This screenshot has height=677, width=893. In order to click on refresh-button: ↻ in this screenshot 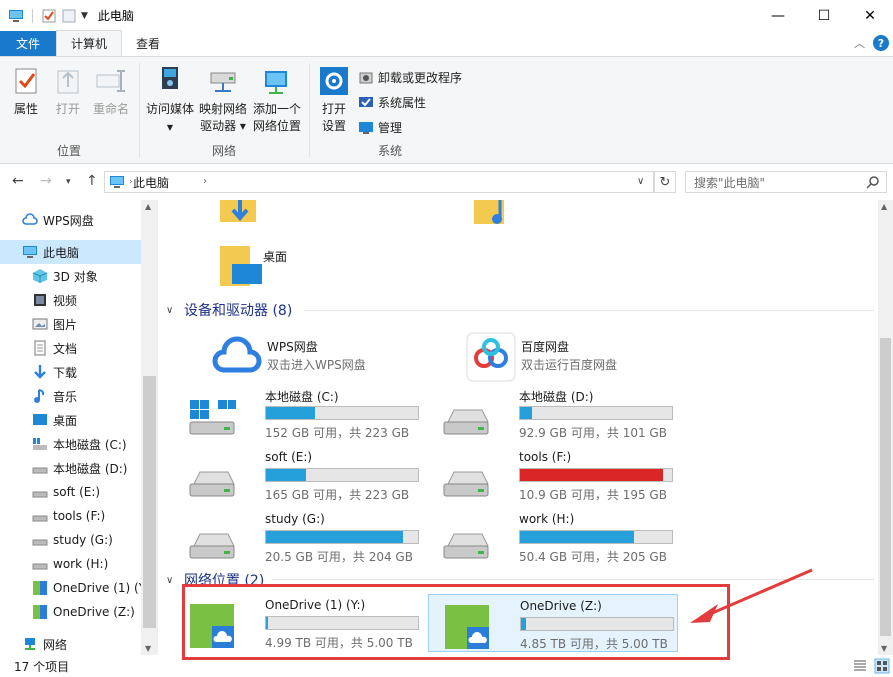, I will do `click(665, 182)`.